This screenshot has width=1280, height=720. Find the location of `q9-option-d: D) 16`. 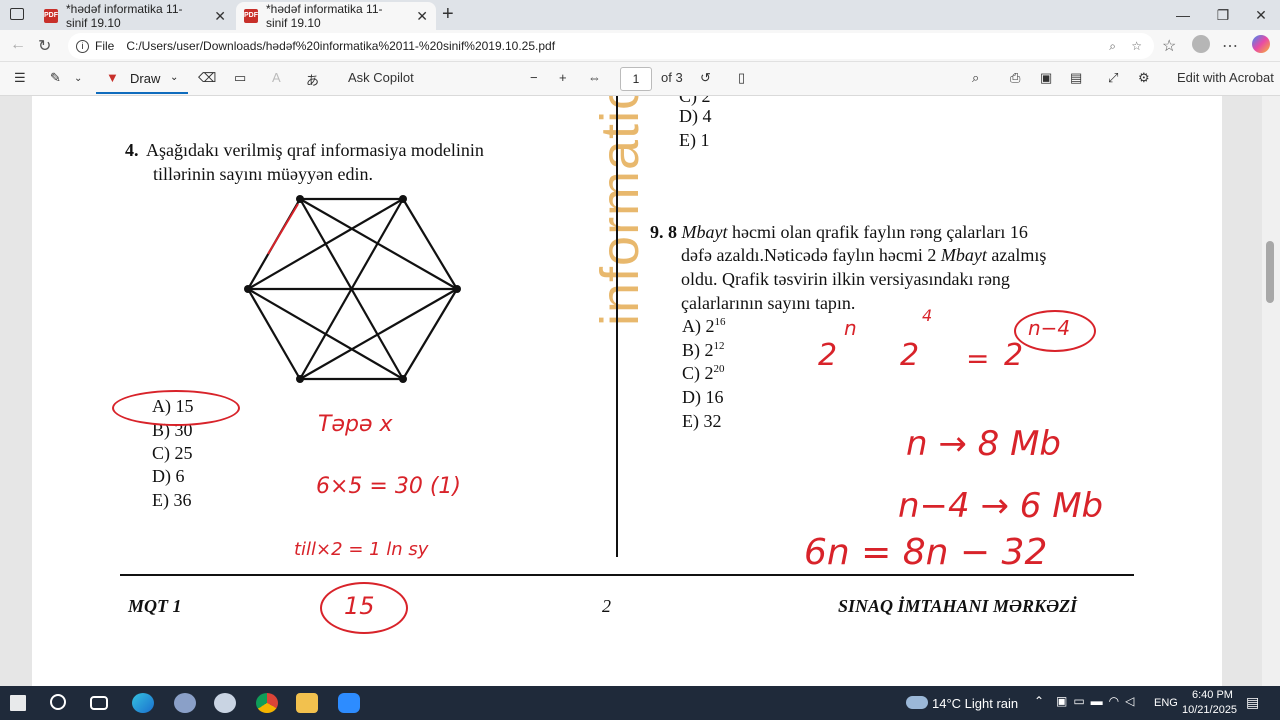

q9-option-d: D) 16 is located at coordinates (703, 397).